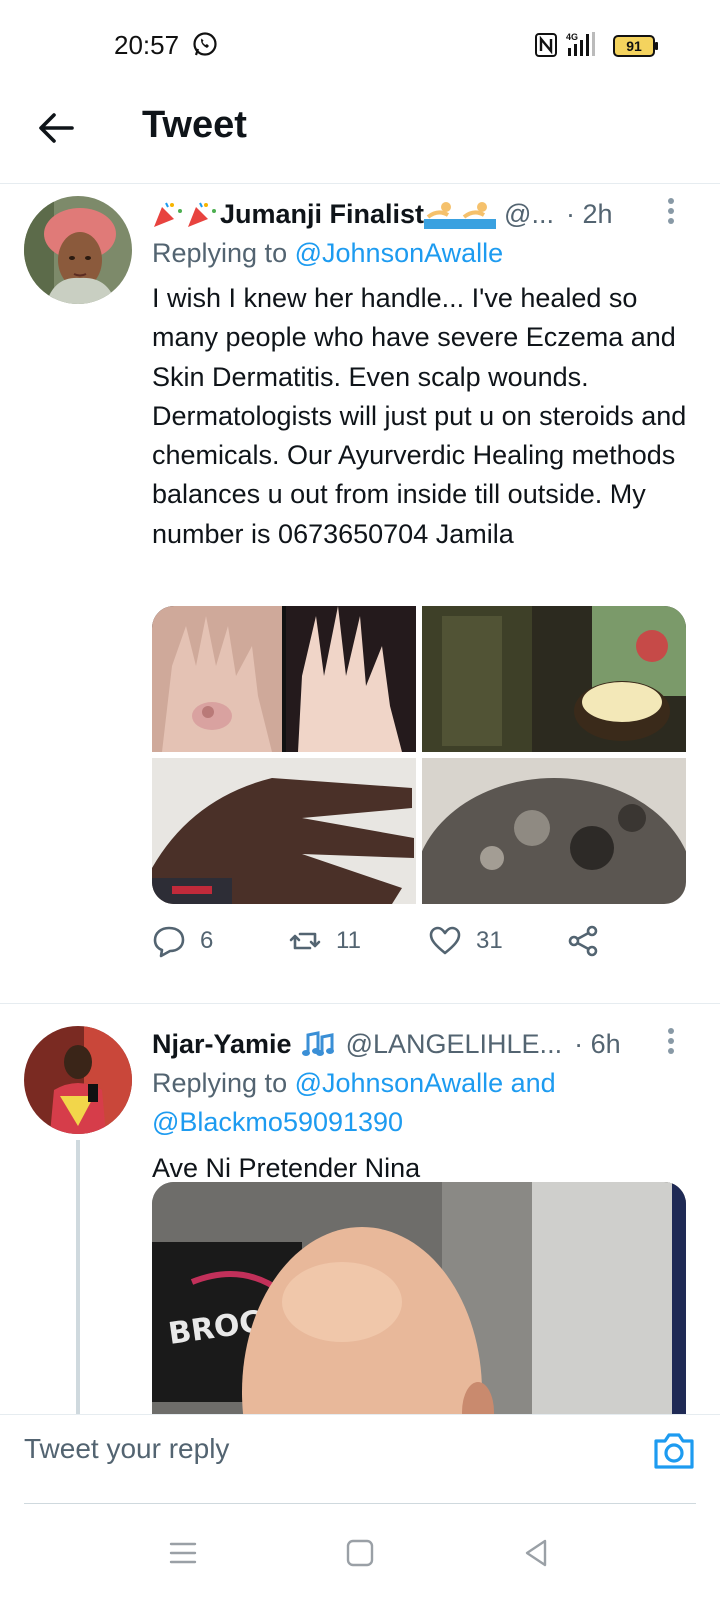 Image resolution: width=720 pixels, height=1600 pixels. I want to click on author-name: Njar-Yamie, so click(245, 1044).